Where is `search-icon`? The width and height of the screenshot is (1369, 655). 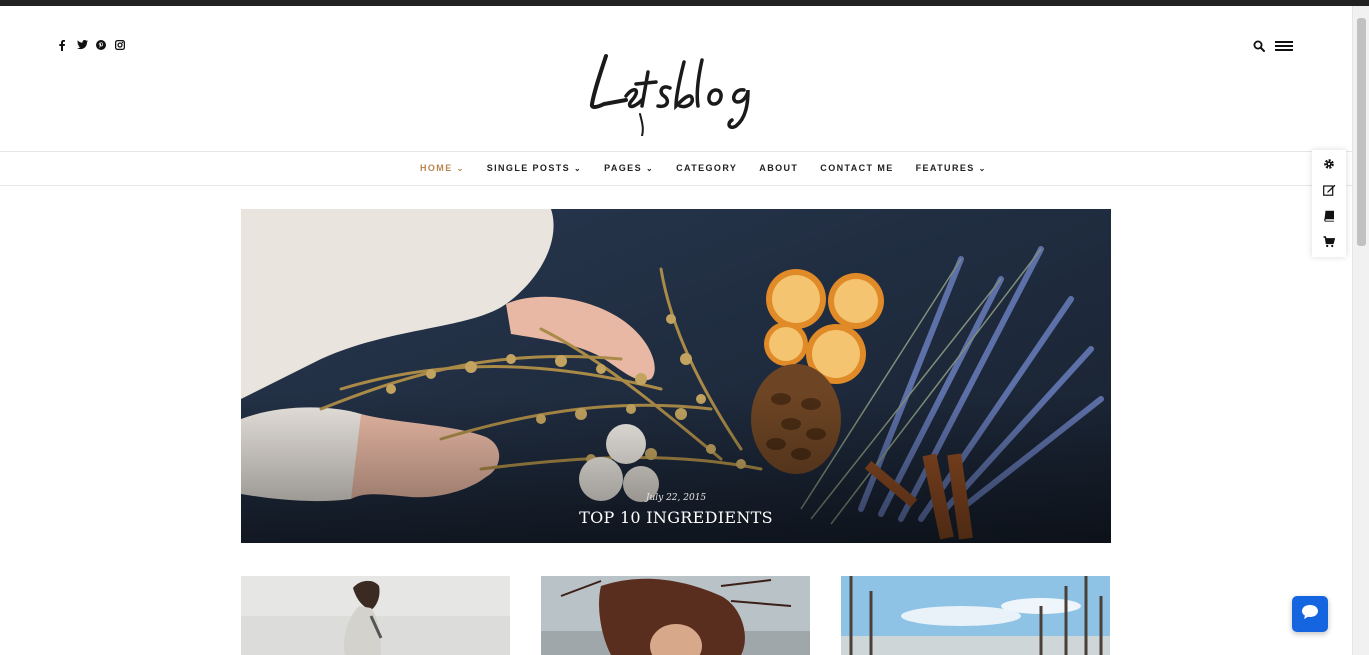
search-icon is located at coordinates (1259, 48).